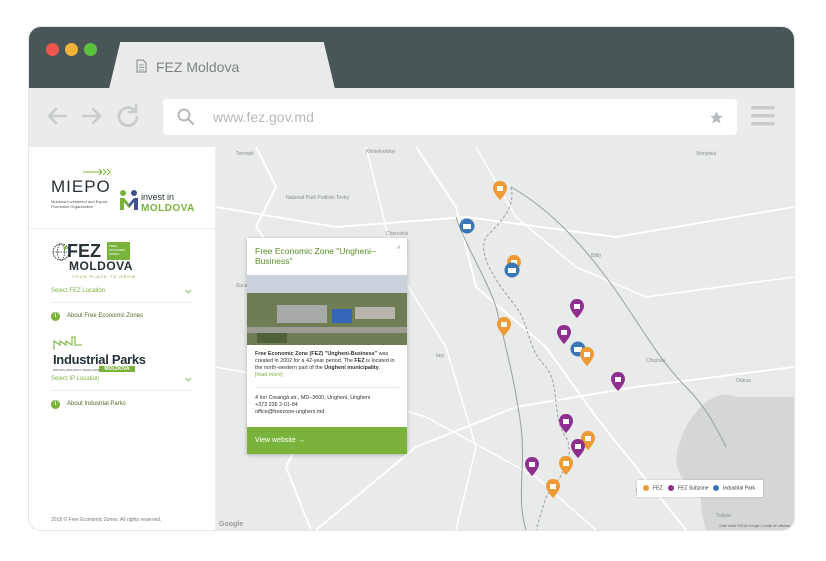 The height and width of the screenshot is (561, 826). What do you see at coordinates (328, 412) in the screenshot?
I see `popup-email: office@freezone-ungheni.md` at bounding box center [328, 412].